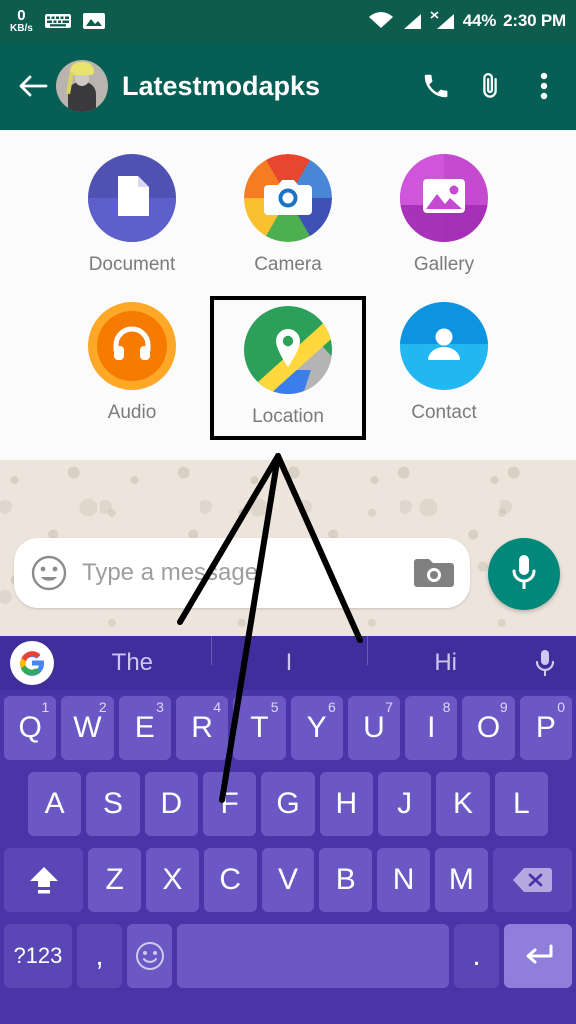 This screenshot has width=576, height=1024. I want to click on attach-option-label: Audio, so click(132, 412).